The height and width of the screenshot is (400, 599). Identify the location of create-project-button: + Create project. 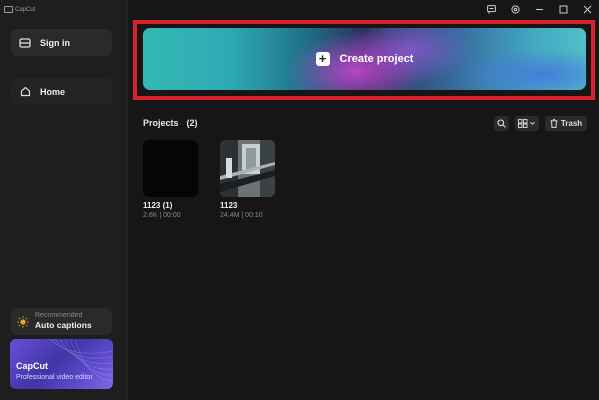
(364, 59).